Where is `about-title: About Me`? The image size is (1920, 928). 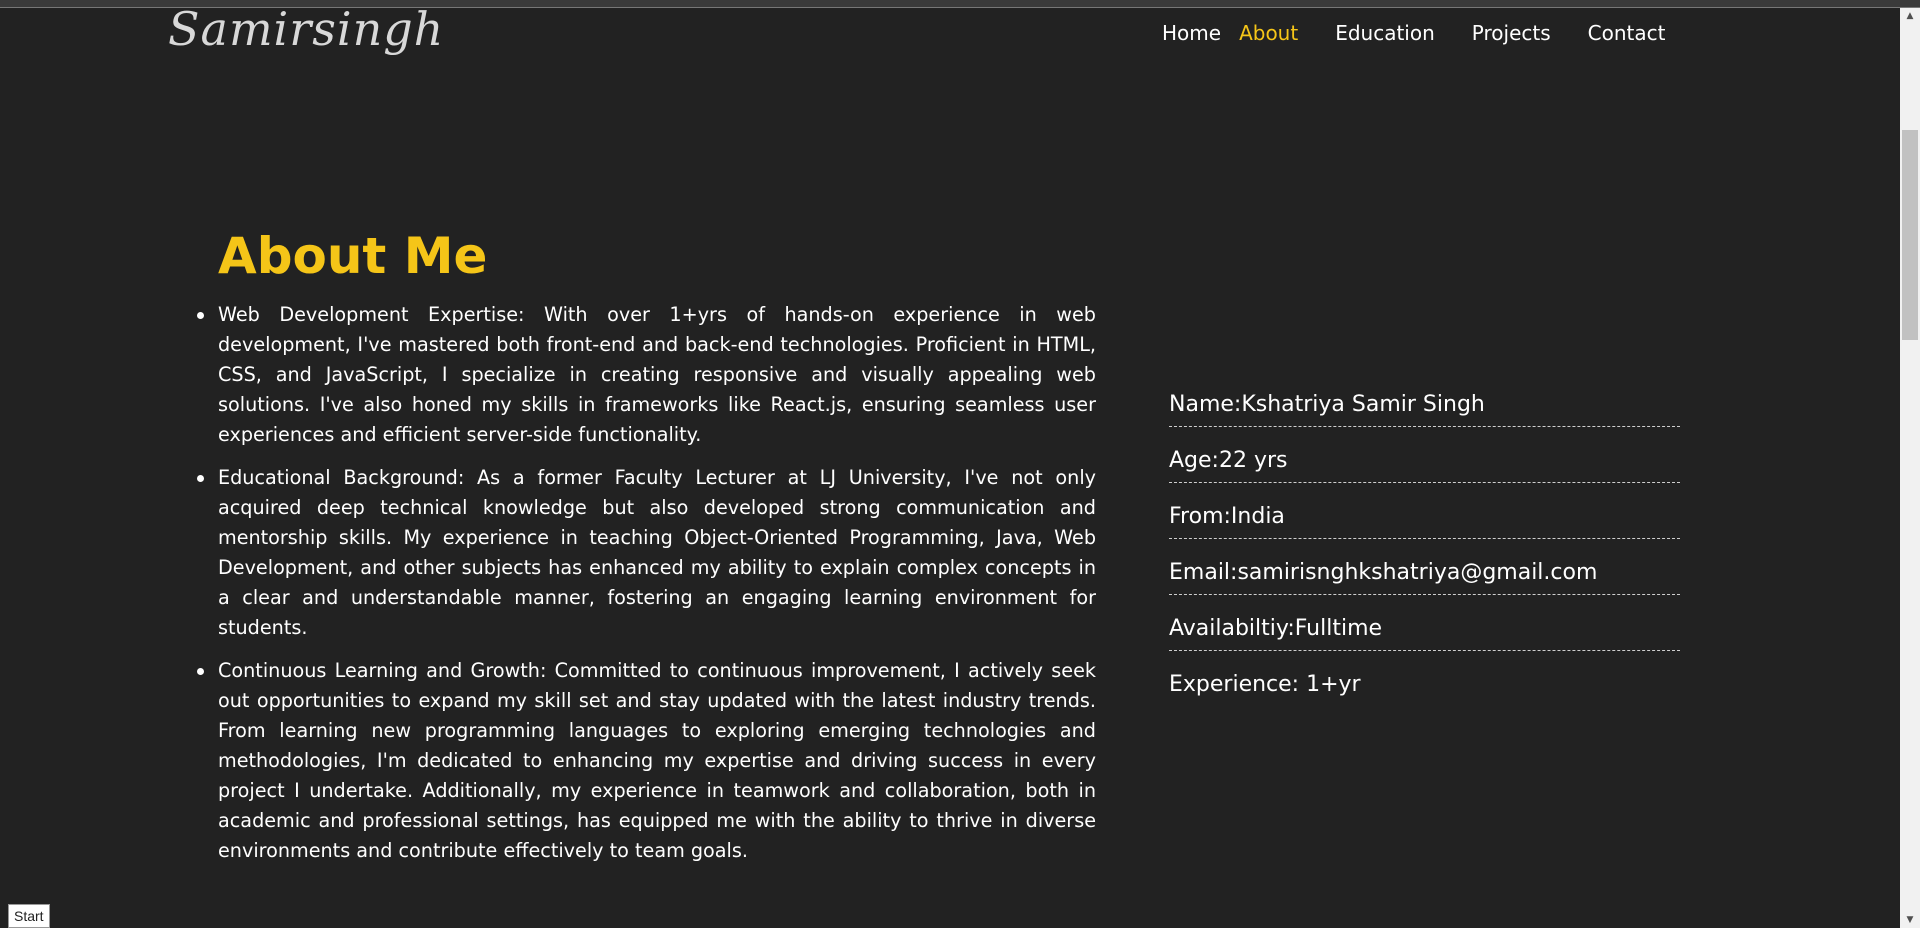
about-title: About Me is located at coordinates (353, 256).